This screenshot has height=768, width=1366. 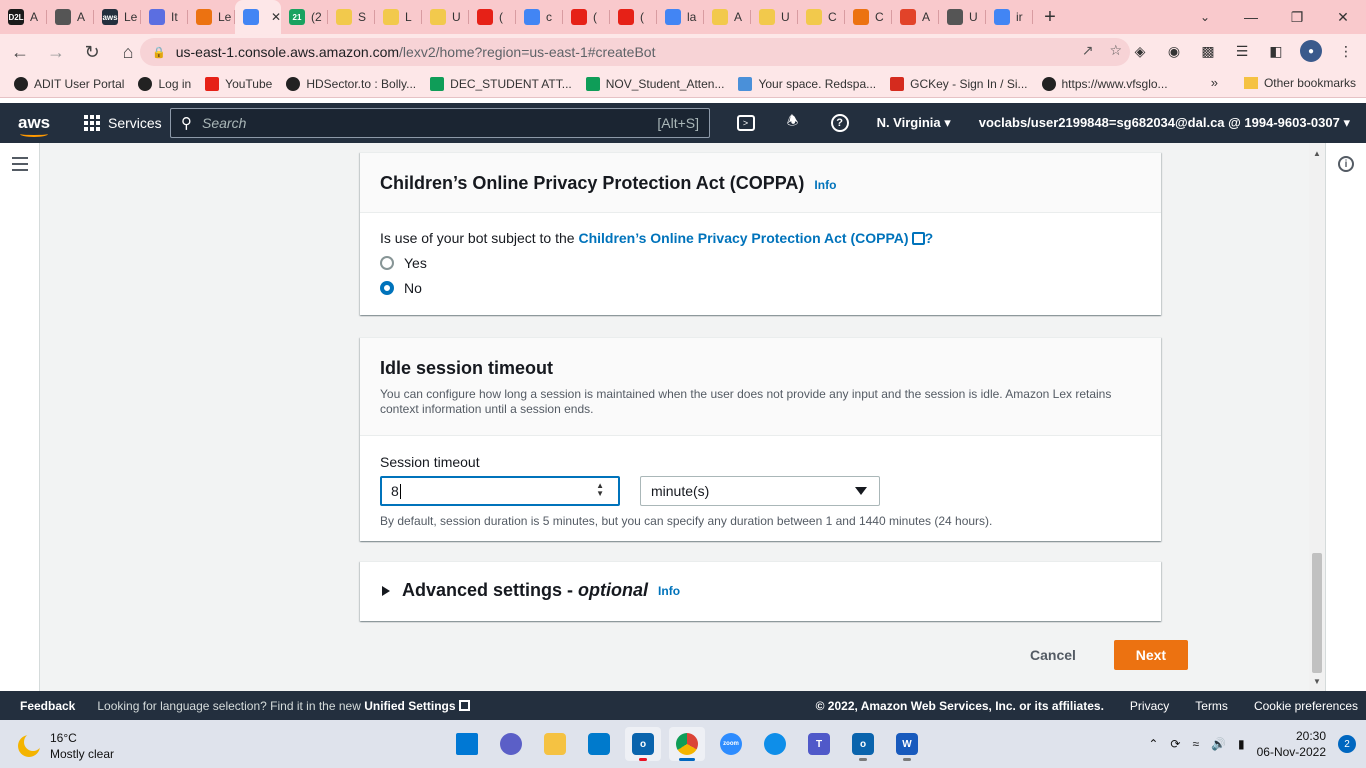 What do you see at coordinates (1140, 51) in the screenshot?
I see `shield-extension-icon: ◈` at bounding box center [1140, 51].